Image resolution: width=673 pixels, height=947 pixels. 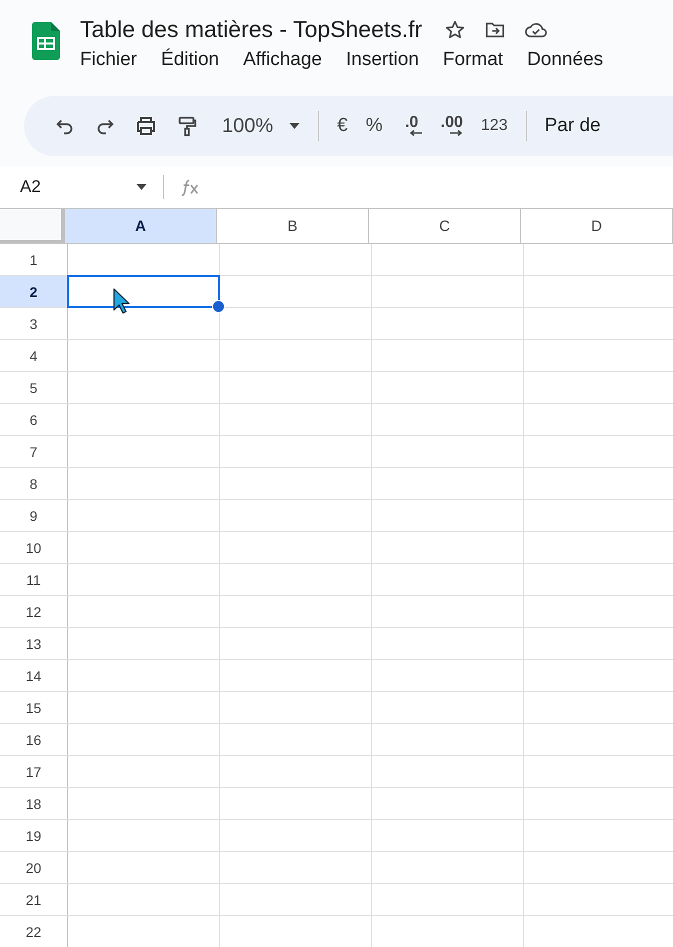 What do you see at coordinates (473, 60) in the screenshot?
I see `menu-item: Format` at bounding box center [473, 60].